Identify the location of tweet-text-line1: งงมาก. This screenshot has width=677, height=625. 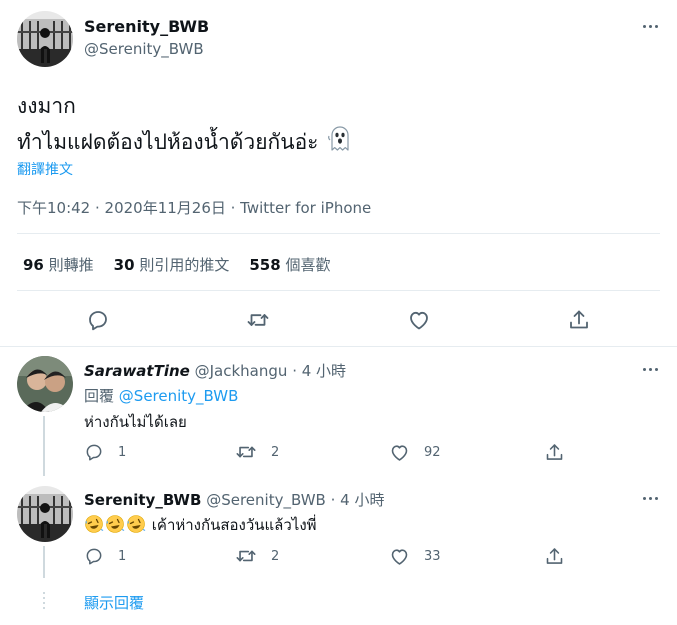
(46, 106).